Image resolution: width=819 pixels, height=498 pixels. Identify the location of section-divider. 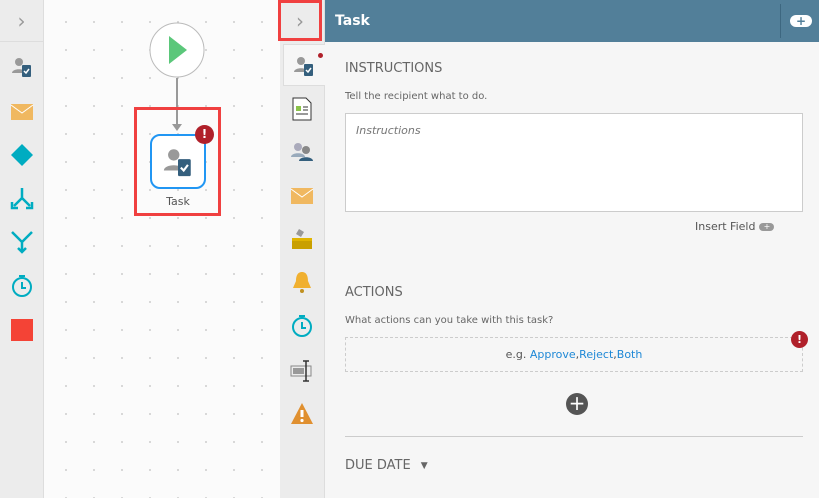
(574, 436).